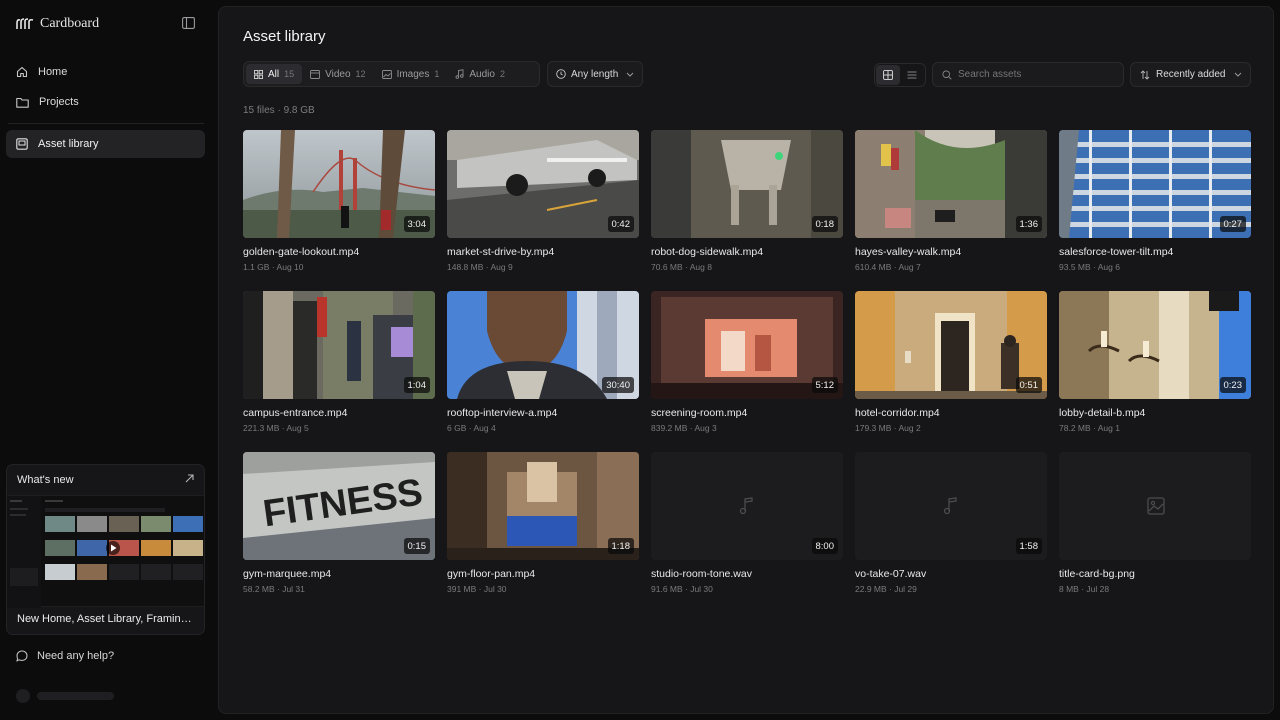  What do you see at coordinates (824, 385) in the screenshot?
I see `duration-badge: 5:12` at bounding box center [824, 385].